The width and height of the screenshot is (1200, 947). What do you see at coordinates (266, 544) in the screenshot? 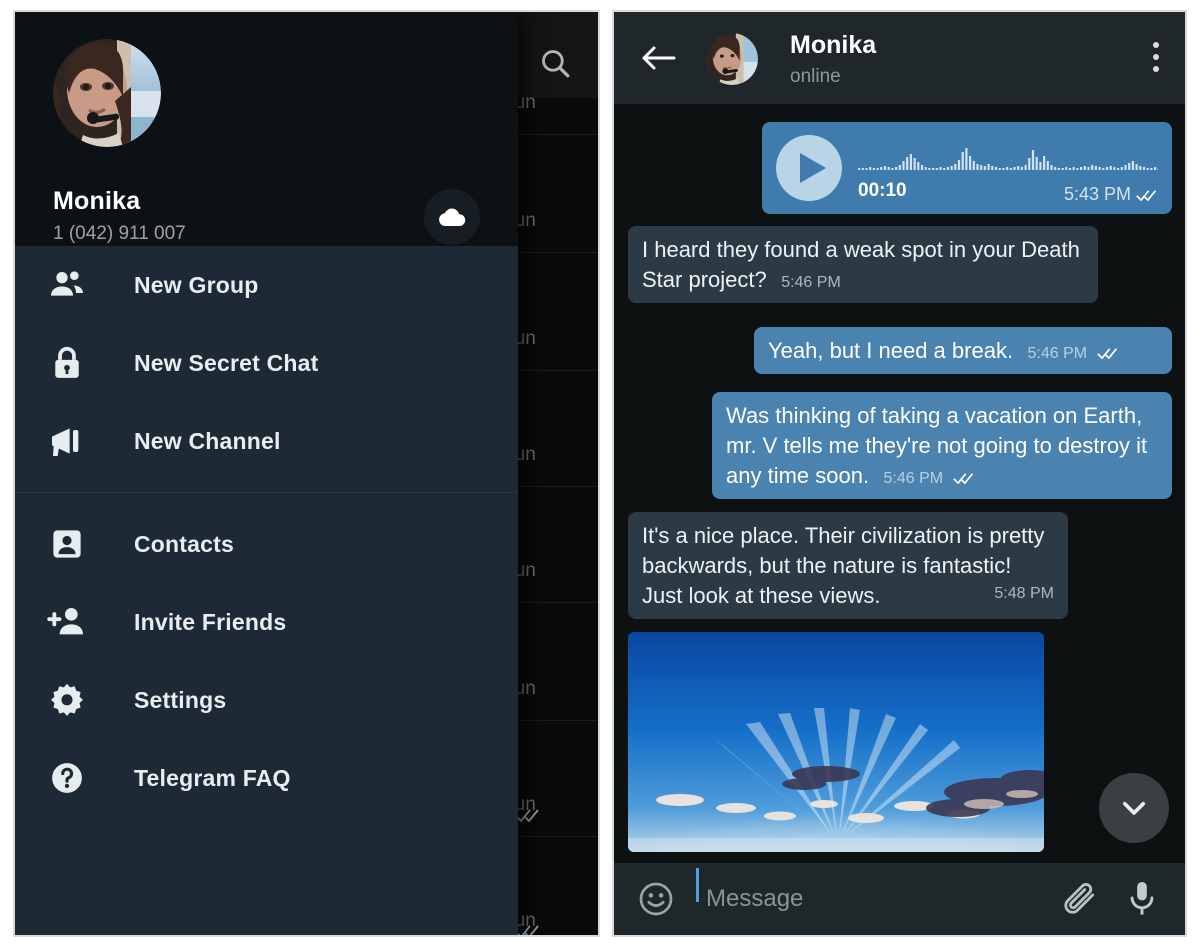
I see `drawer-item-contacts: Contacts` at bounding box center [266, 544].